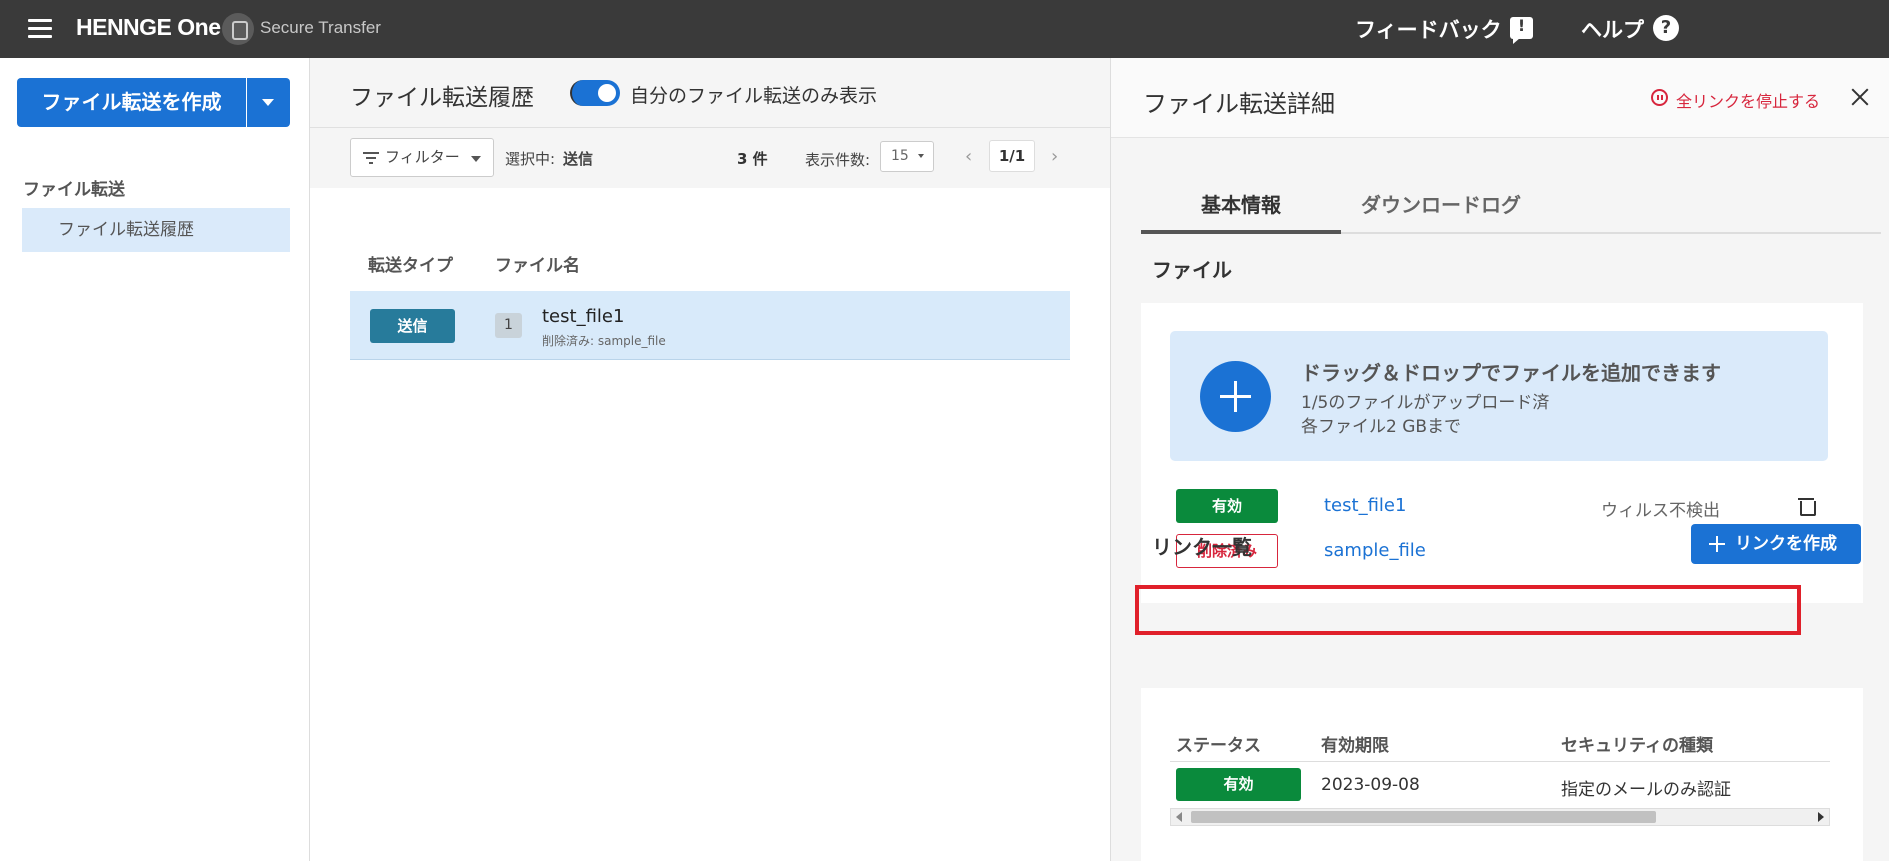 This screenshot has height=861, width=1889. I want to click on virus-scan-status: ウィルス不検出, so click(1660, 511).